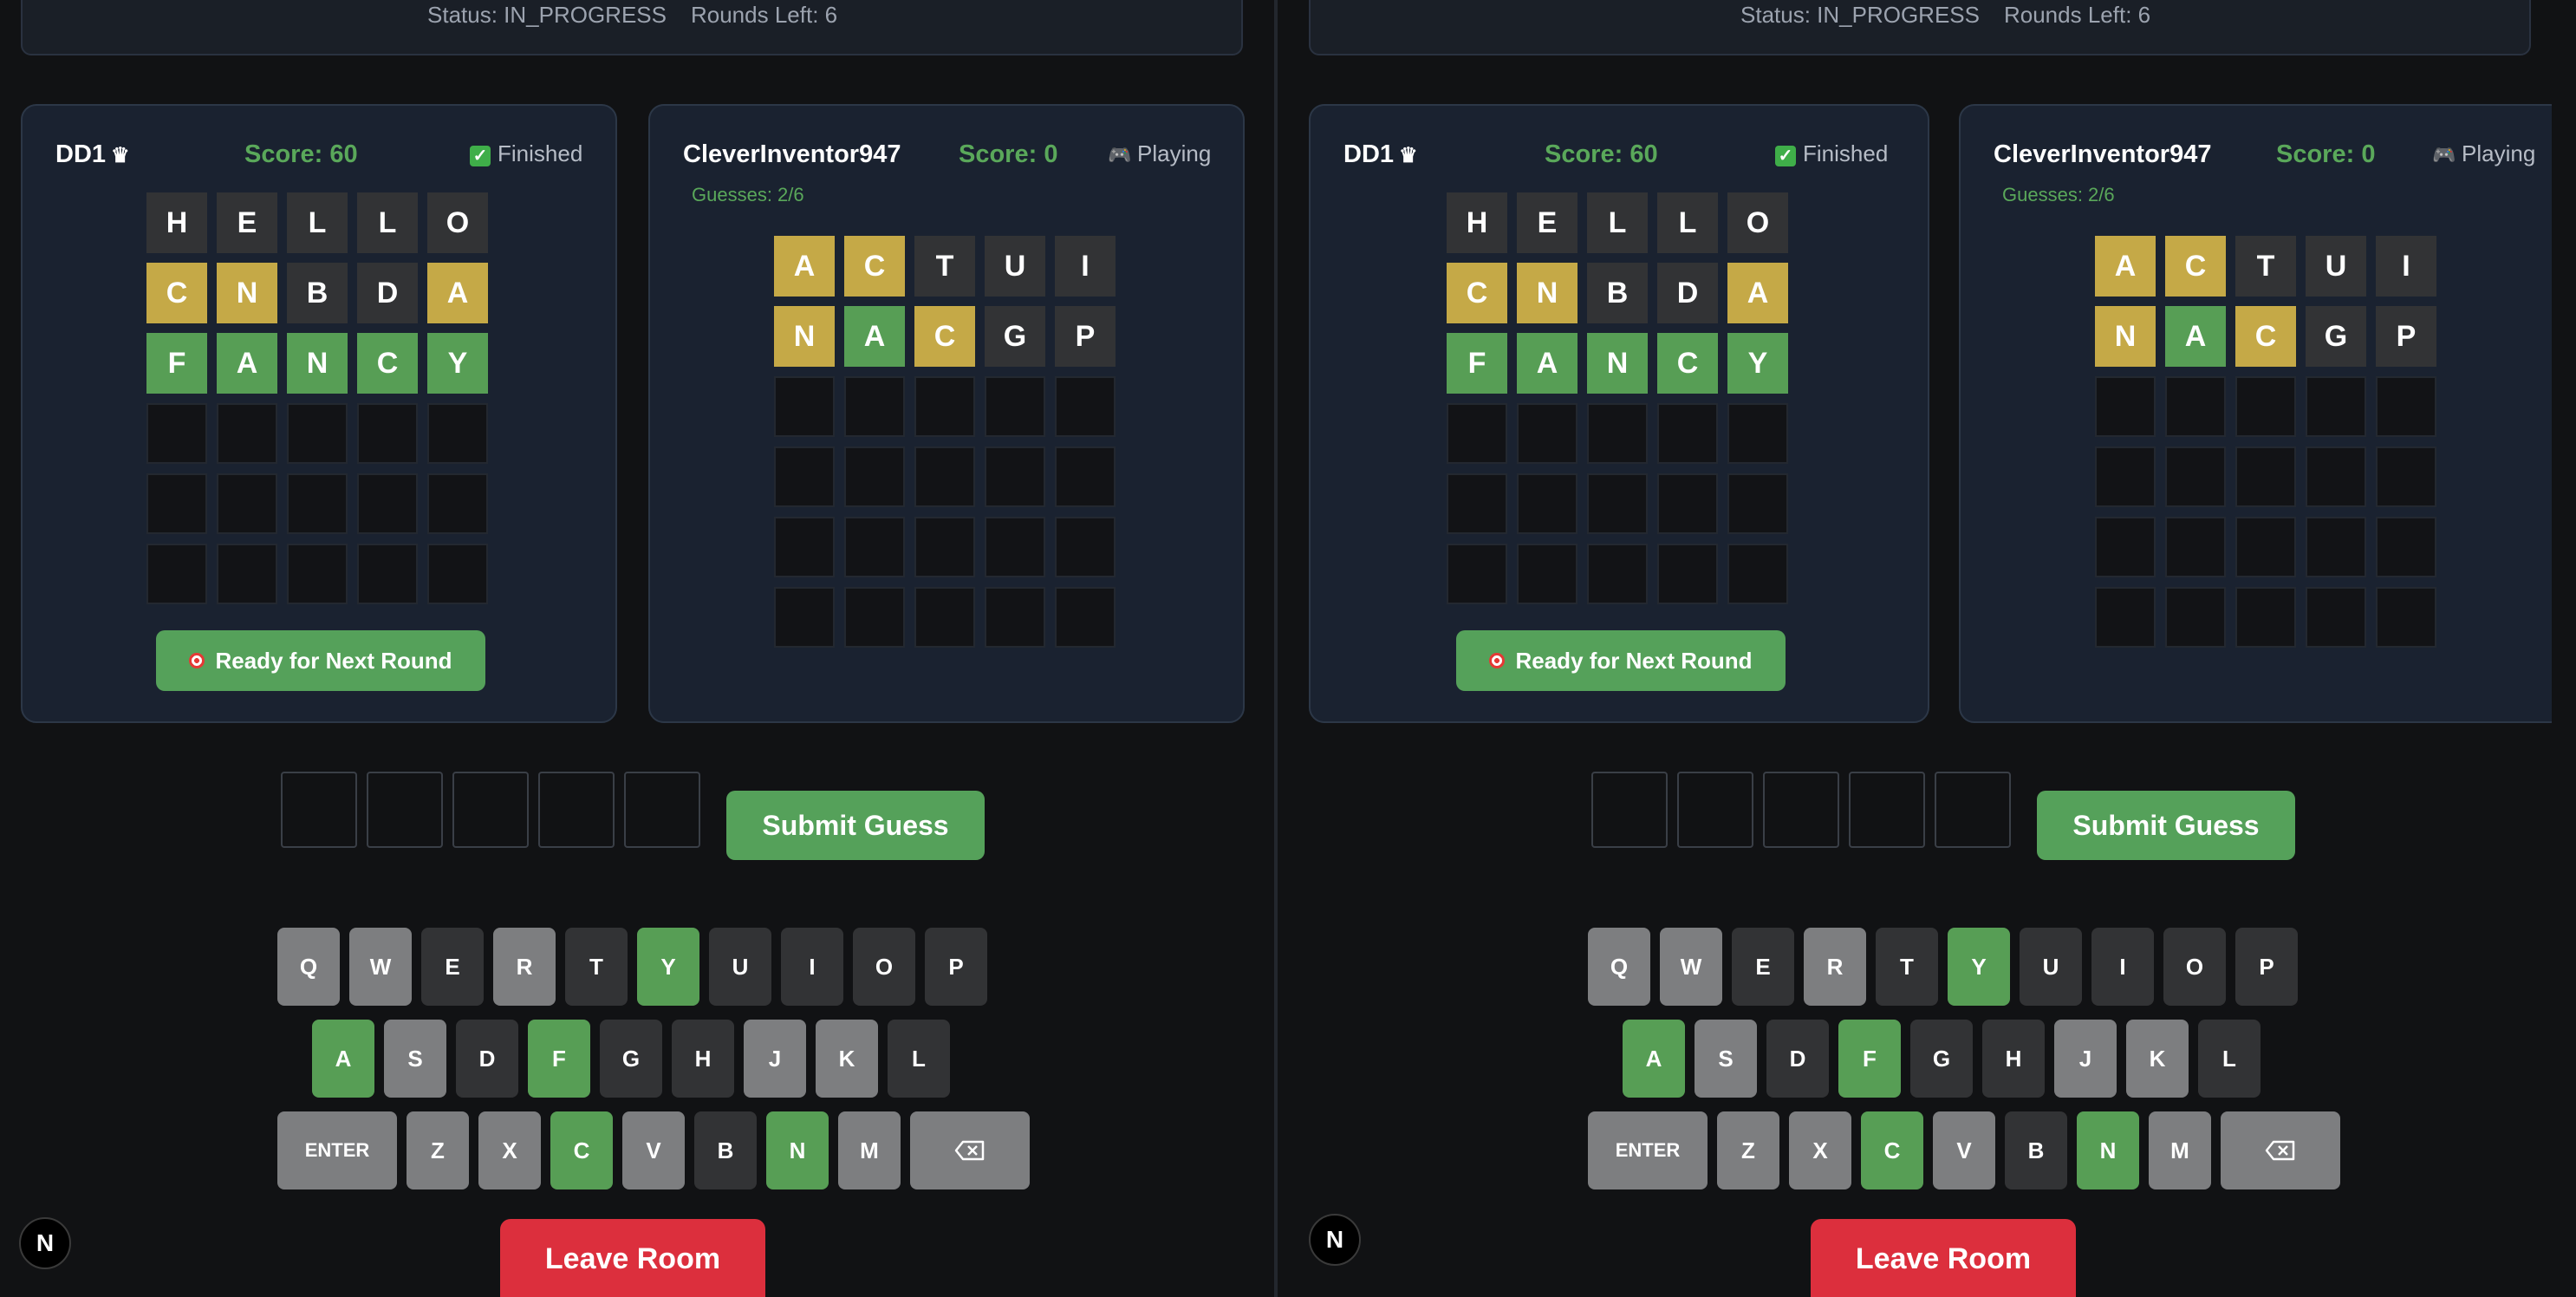 The height and width of the screenshot is (1297, 2576). I want to click on board-tile: H, so click(1477, 222).